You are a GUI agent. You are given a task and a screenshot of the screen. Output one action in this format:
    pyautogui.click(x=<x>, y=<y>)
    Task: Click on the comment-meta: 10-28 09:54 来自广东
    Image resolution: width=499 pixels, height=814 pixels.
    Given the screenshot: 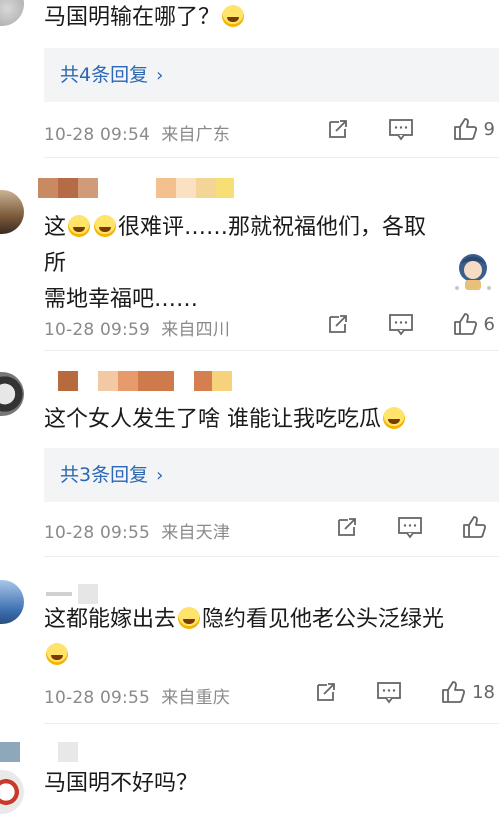 What is the action you would take?
    pyautogui.click(x=137, y=135)
    